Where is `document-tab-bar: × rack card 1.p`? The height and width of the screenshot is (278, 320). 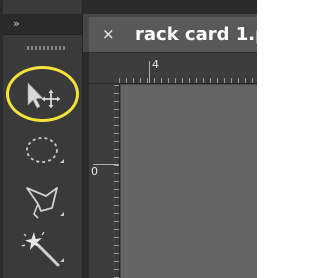 document-tab-bar: × rack card 1.p is located at coordinates (170, 33).